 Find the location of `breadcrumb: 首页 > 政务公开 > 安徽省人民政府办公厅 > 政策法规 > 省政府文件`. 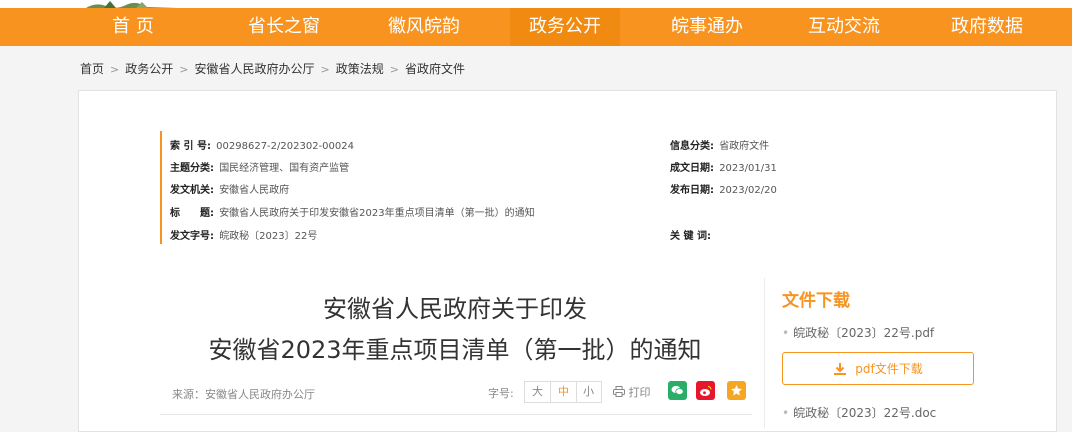

breadcrumb: 首页 > 政务公开 > 安徽省人民政府办公厅 > 政策法规 > 省政府文件 is located at coordinates (272, 68).